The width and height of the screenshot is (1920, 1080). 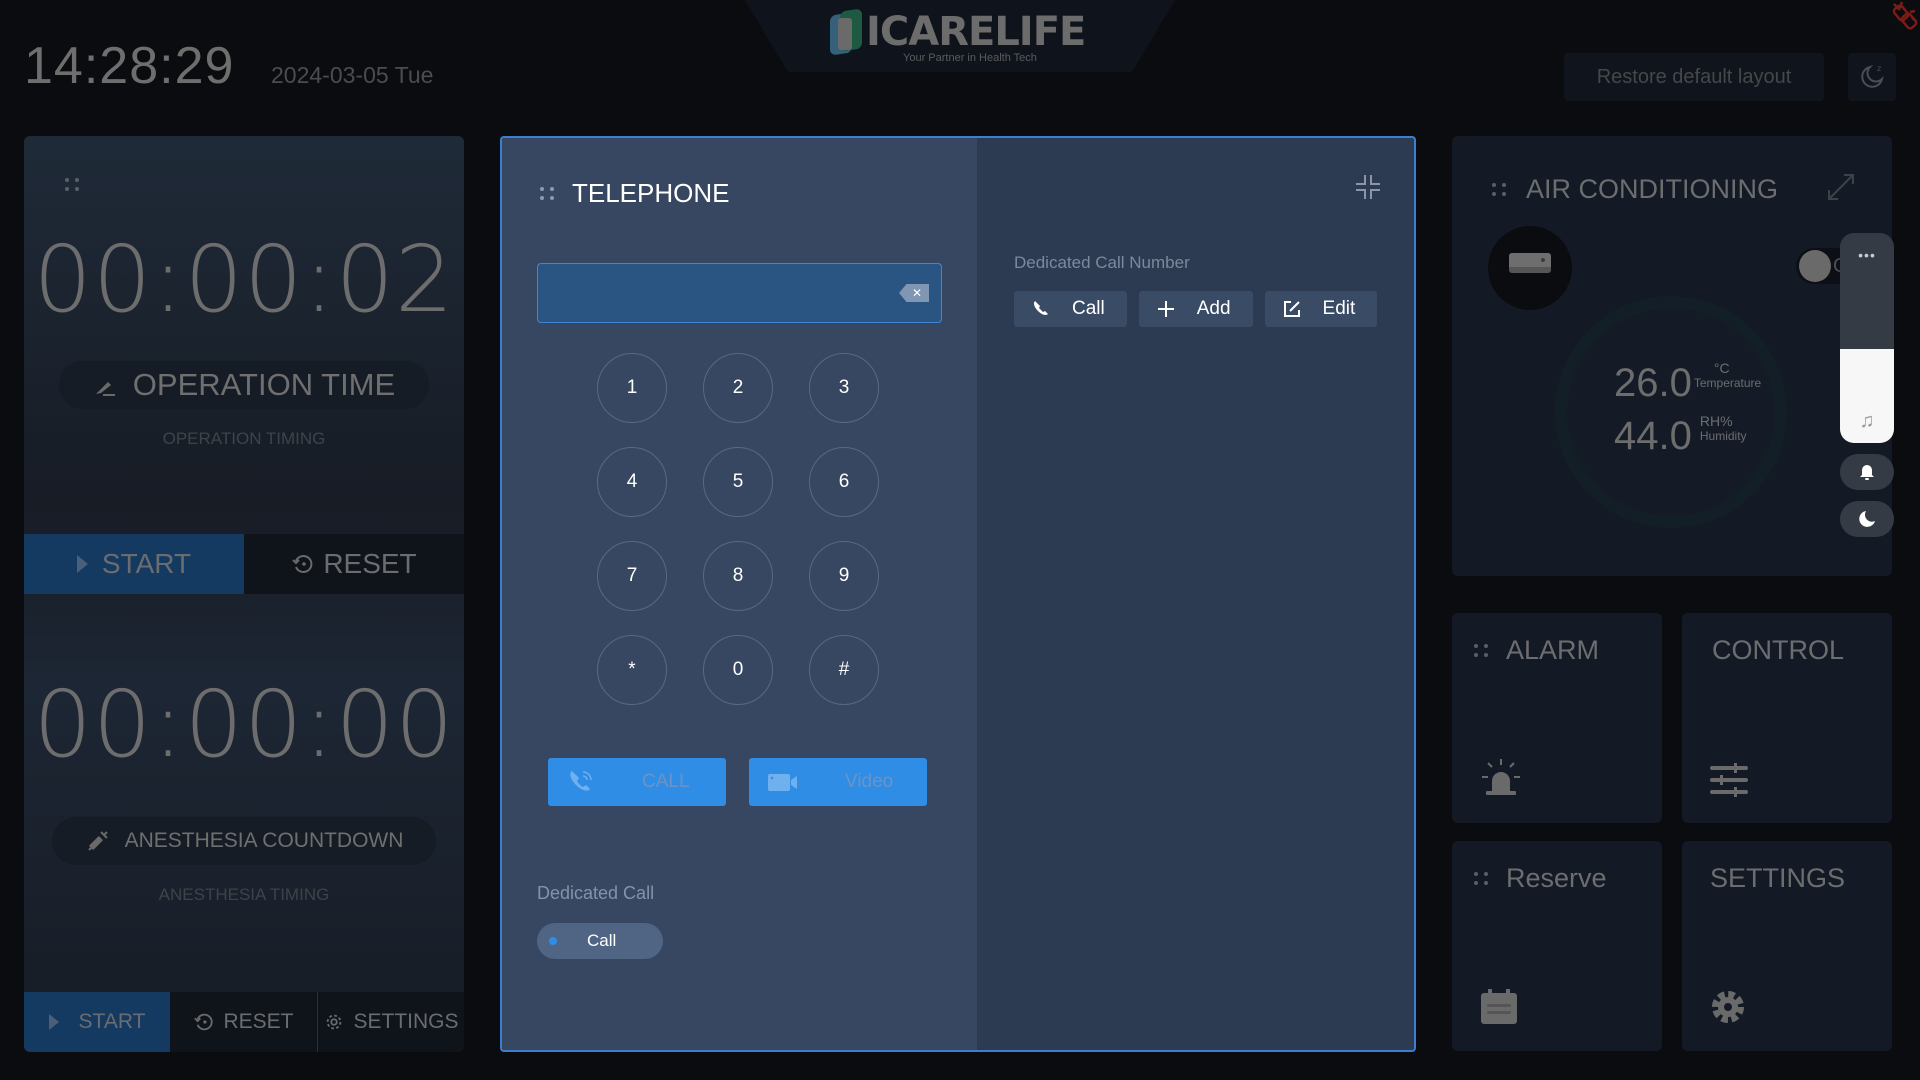 I want to click on anesthesia-controls: START RESET SETTINGS, so click(x=244, y=1022).